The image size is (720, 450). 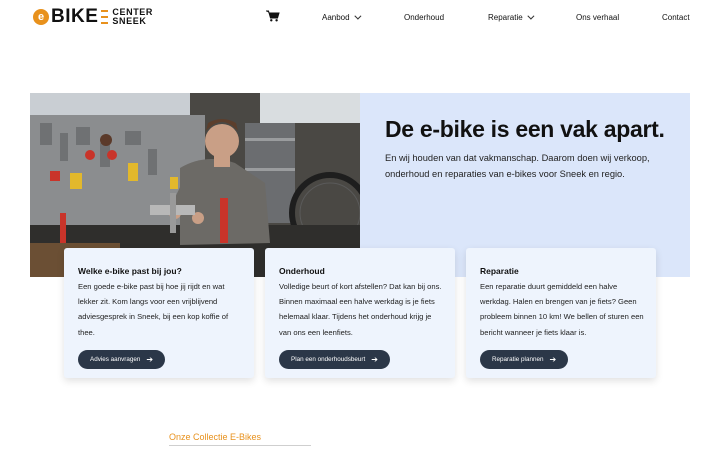 I want to click on logo-bike-text: BIKE, so click(x=75, y=16).